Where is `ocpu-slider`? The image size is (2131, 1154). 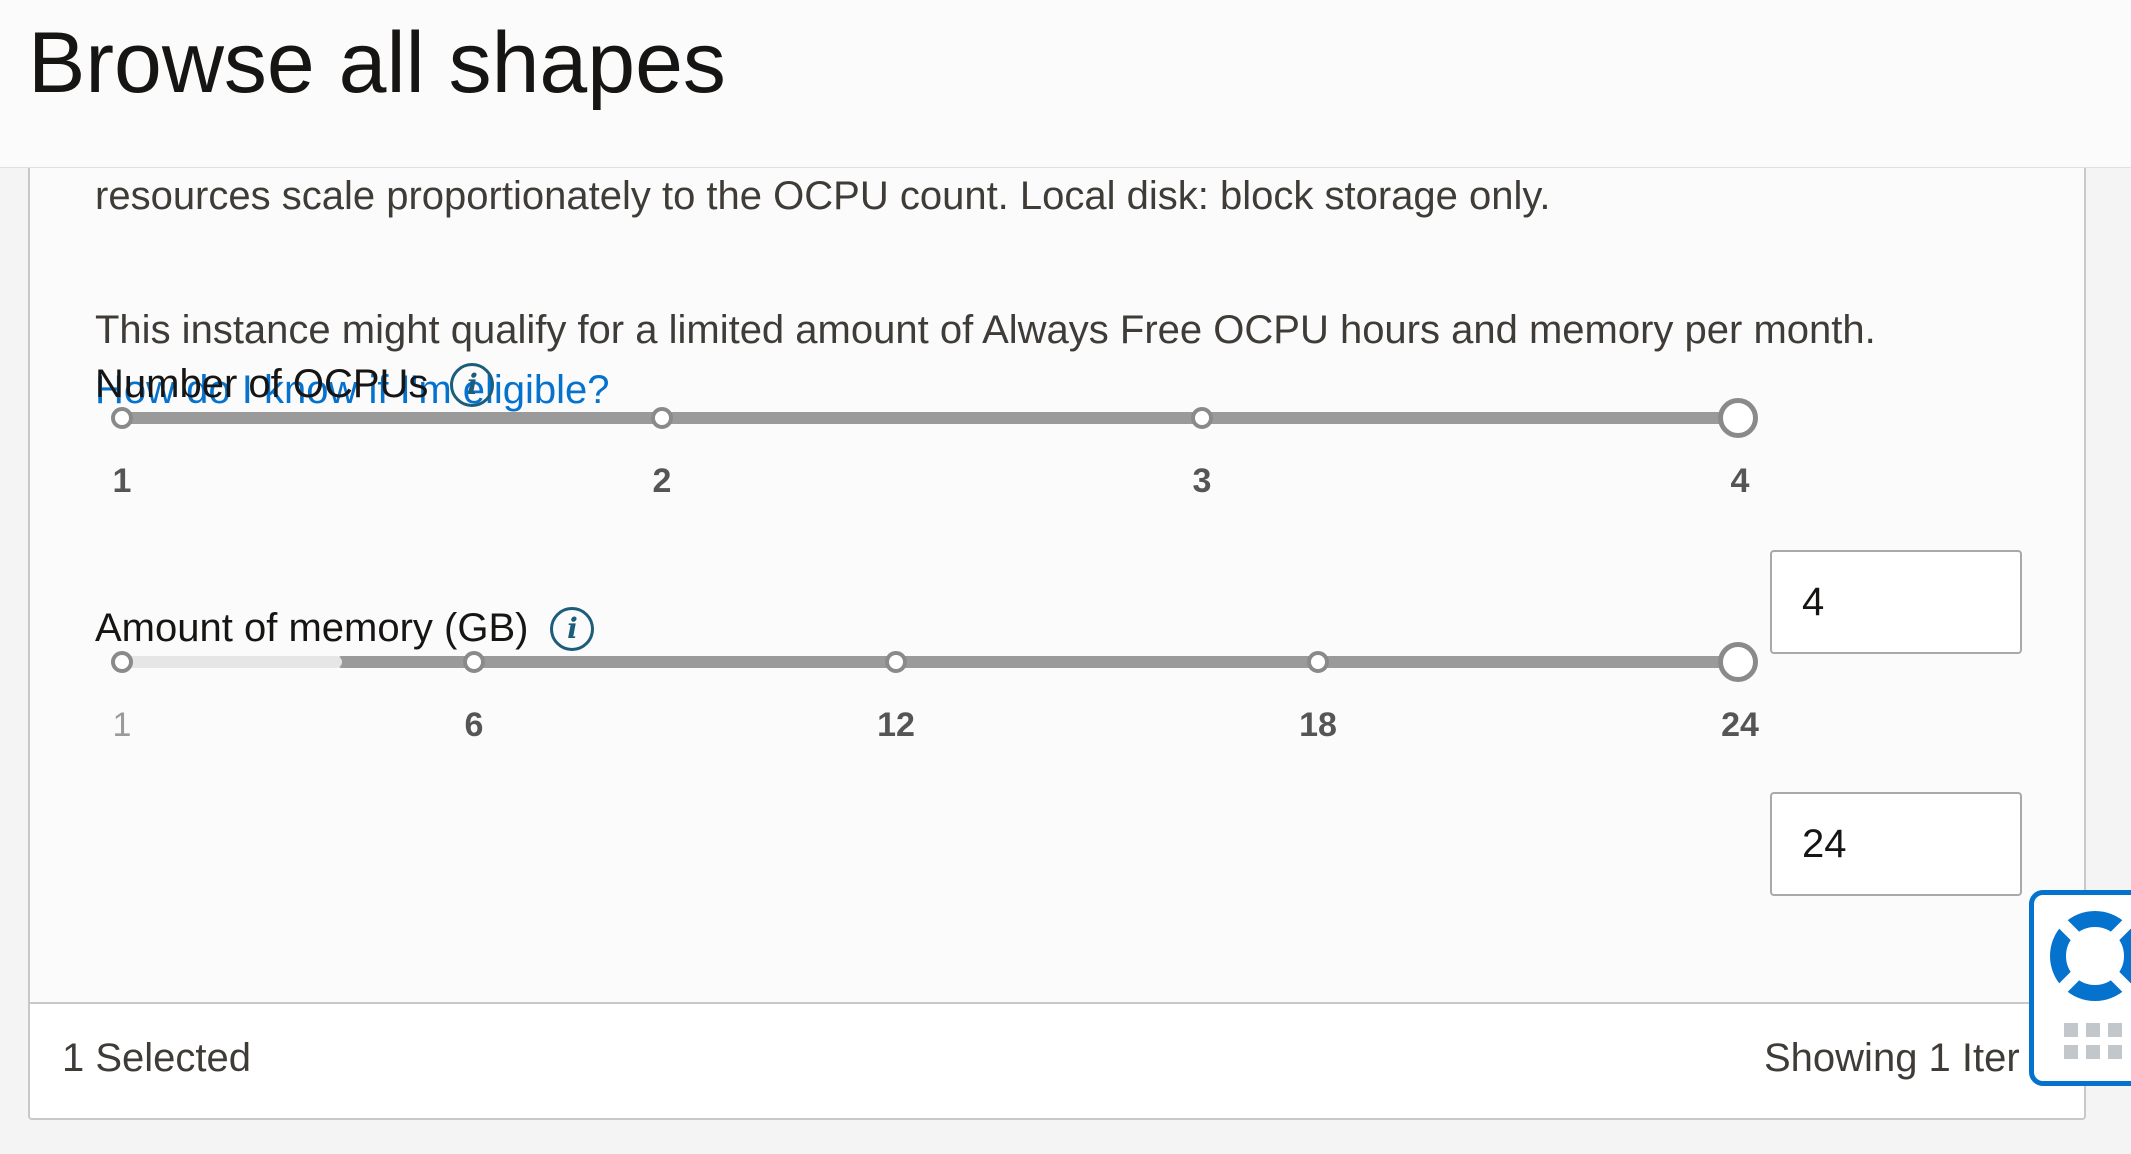 ocpu-slider is located at coordinates (932, 418).